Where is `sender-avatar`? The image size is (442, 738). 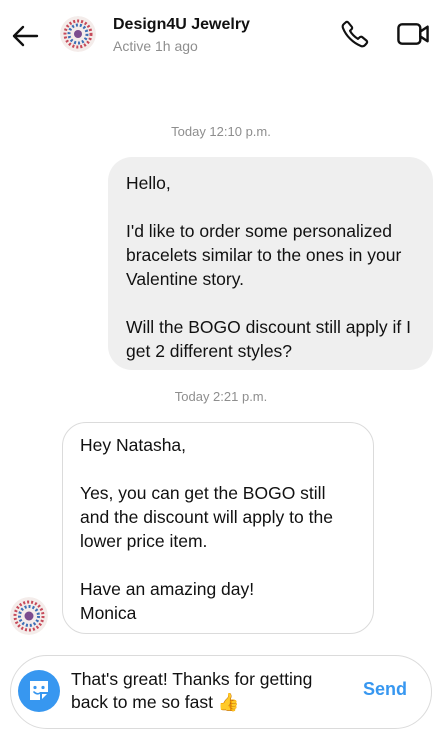 sender-avatar is located at coordinates (29, 616).